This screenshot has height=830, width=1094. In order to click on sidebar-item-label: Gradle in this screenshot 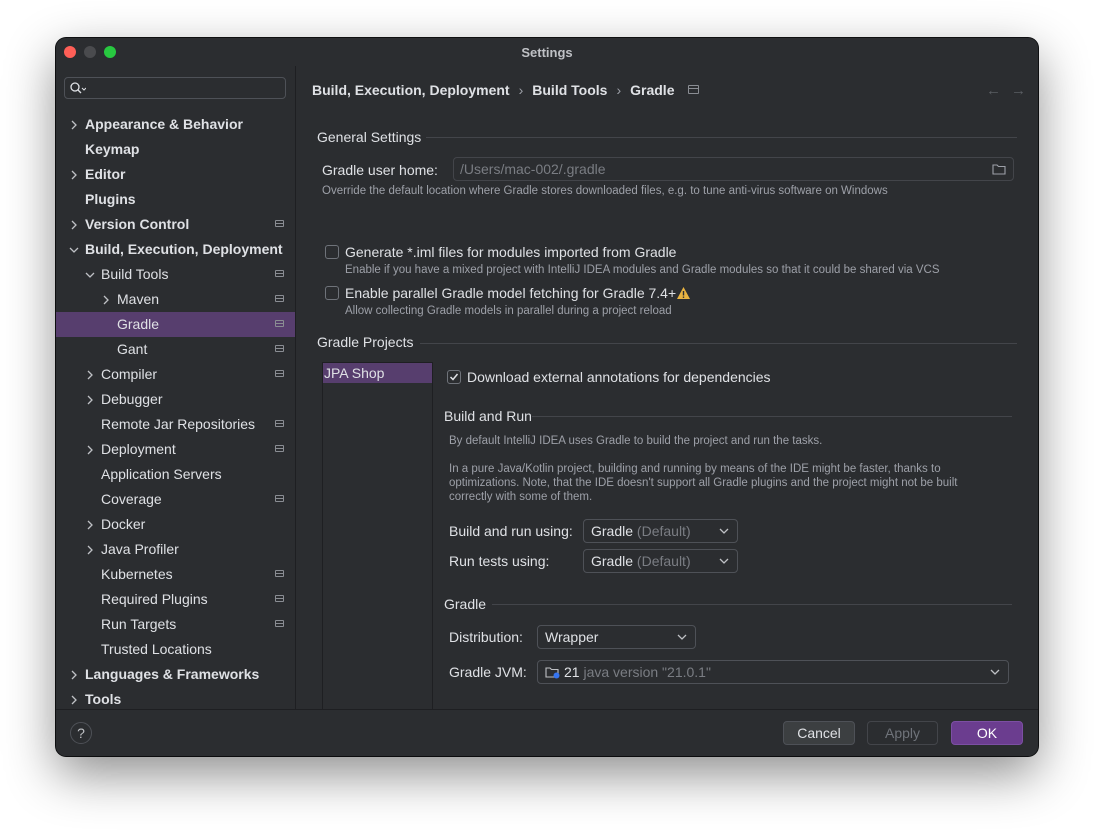, I will do `click(138, 324)`.